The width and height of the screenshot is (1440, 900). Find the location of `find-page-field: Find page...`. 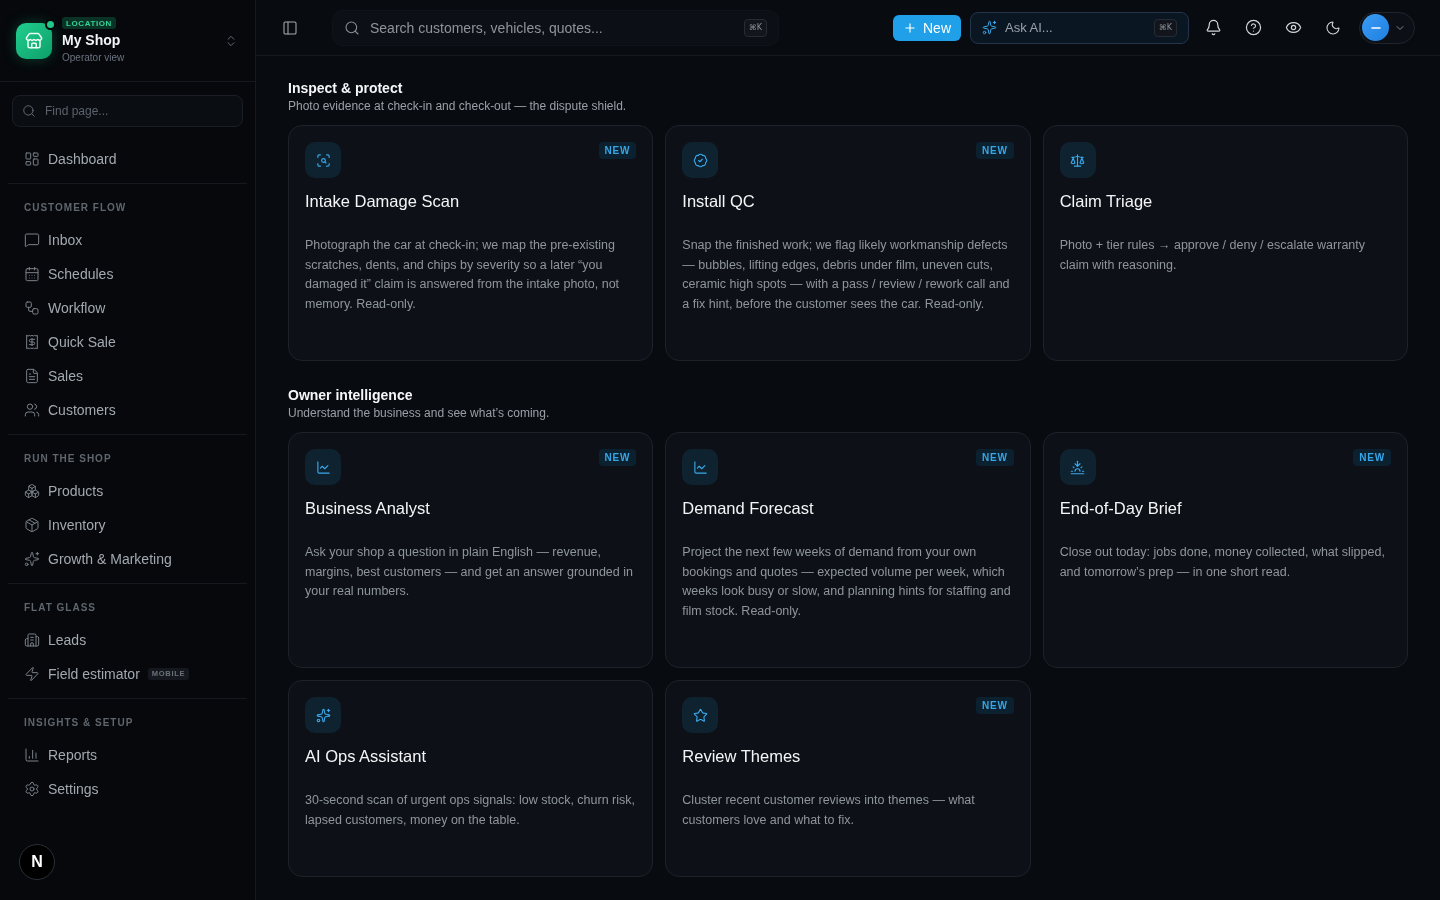

find-page-field: Find page... is located at coordinates (127, 111).